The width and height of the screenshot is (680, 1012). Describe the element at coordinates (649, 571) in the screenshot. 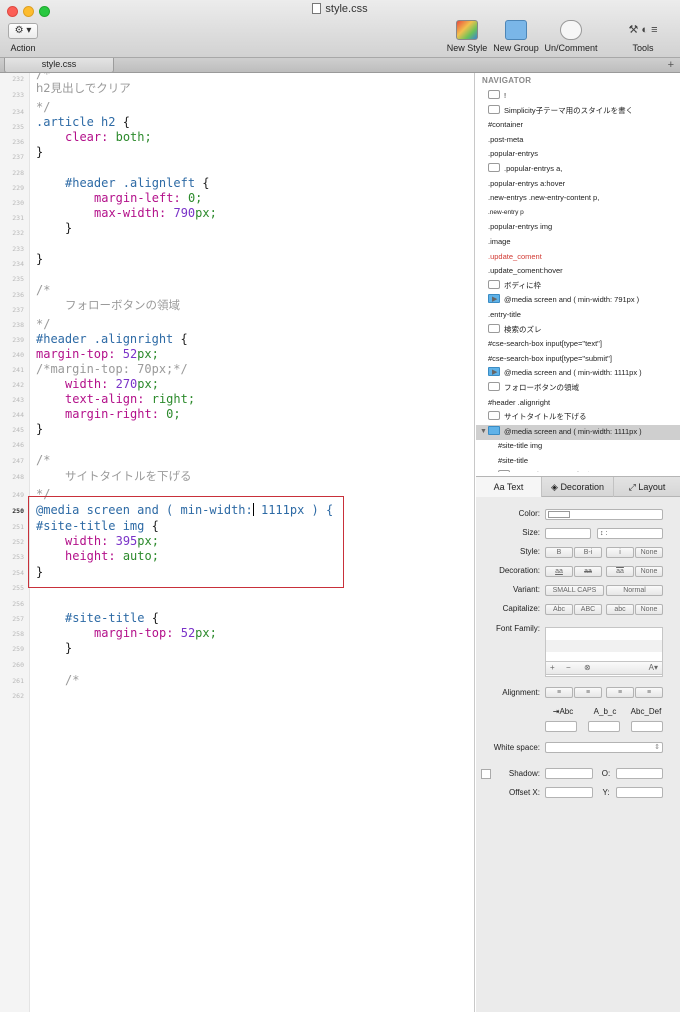

I see `decoration-none-button: None` at that location.